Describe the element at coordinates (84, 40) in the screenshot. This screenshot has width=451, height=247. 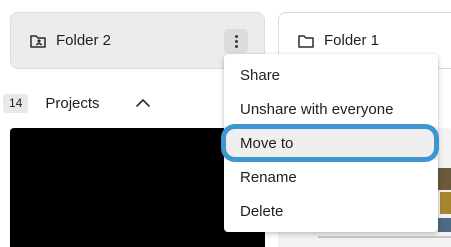
I see `folder-name: Folder 2` at that location.